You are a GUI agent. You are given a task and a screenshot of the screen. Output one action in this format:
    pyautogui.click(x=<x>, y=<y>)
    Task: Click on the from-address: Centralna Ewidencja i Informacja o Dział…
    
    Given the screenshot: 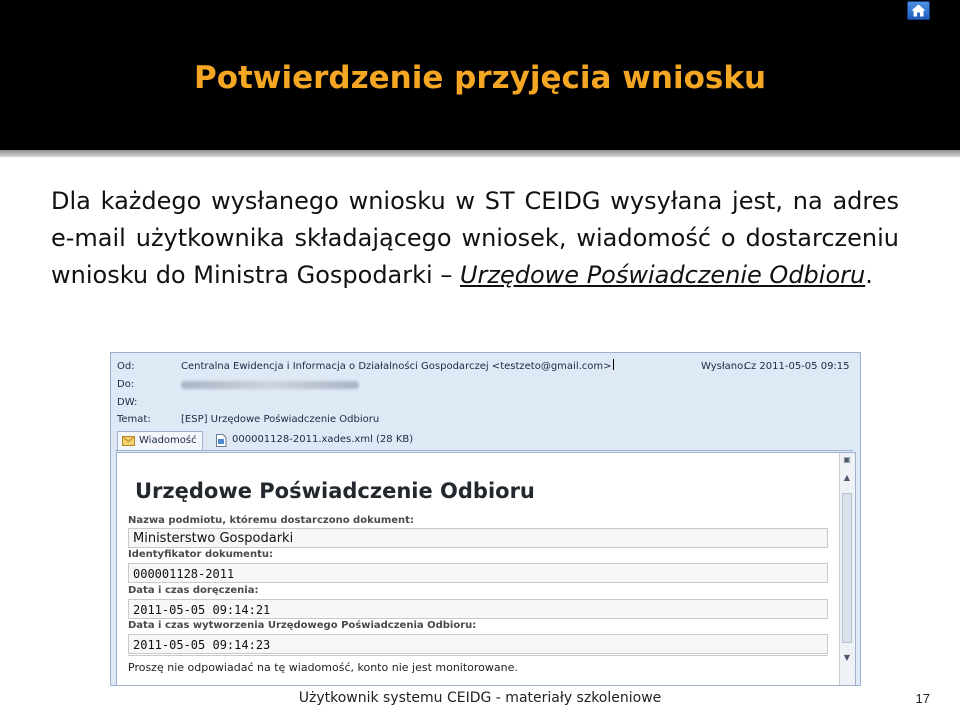 What is the action you would take?
    pyautogui.click(x=396, y=366)
    